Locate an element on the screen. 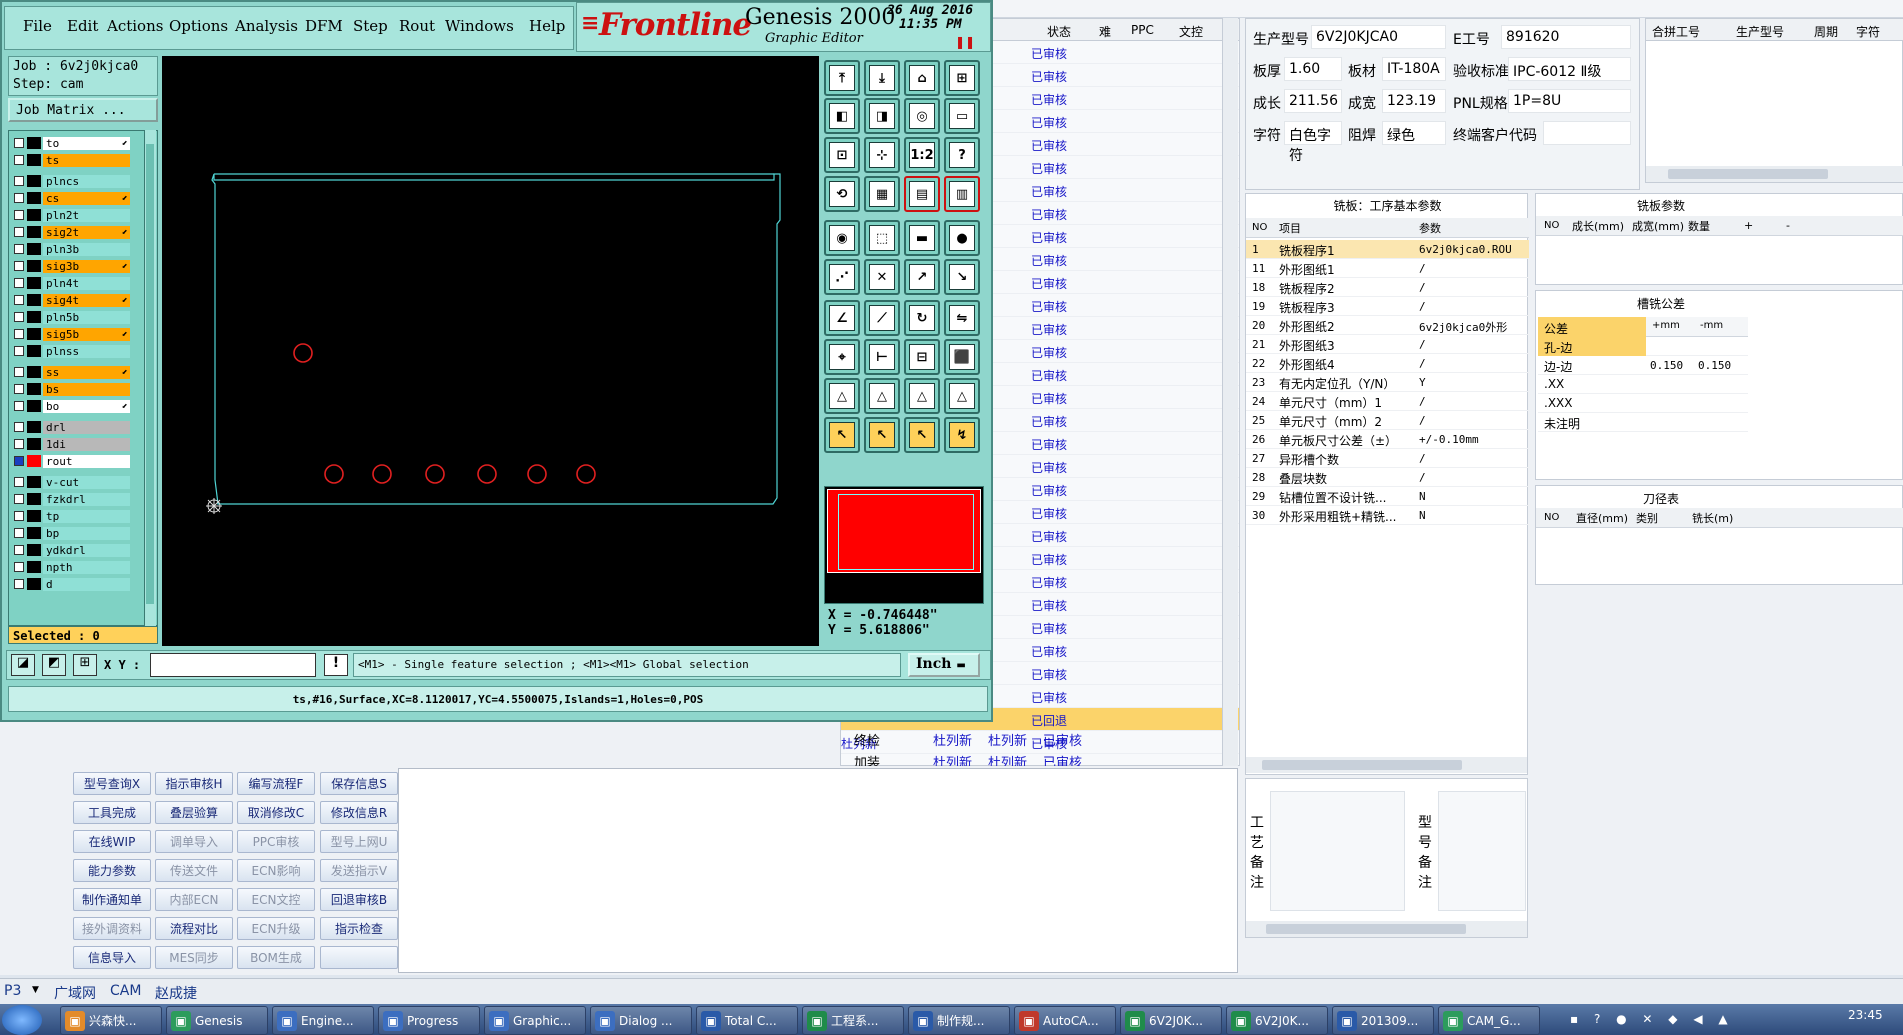 The width and height of the screenshot is (1903, 1035). menu-step: Step is located at coordinates (370, 26).